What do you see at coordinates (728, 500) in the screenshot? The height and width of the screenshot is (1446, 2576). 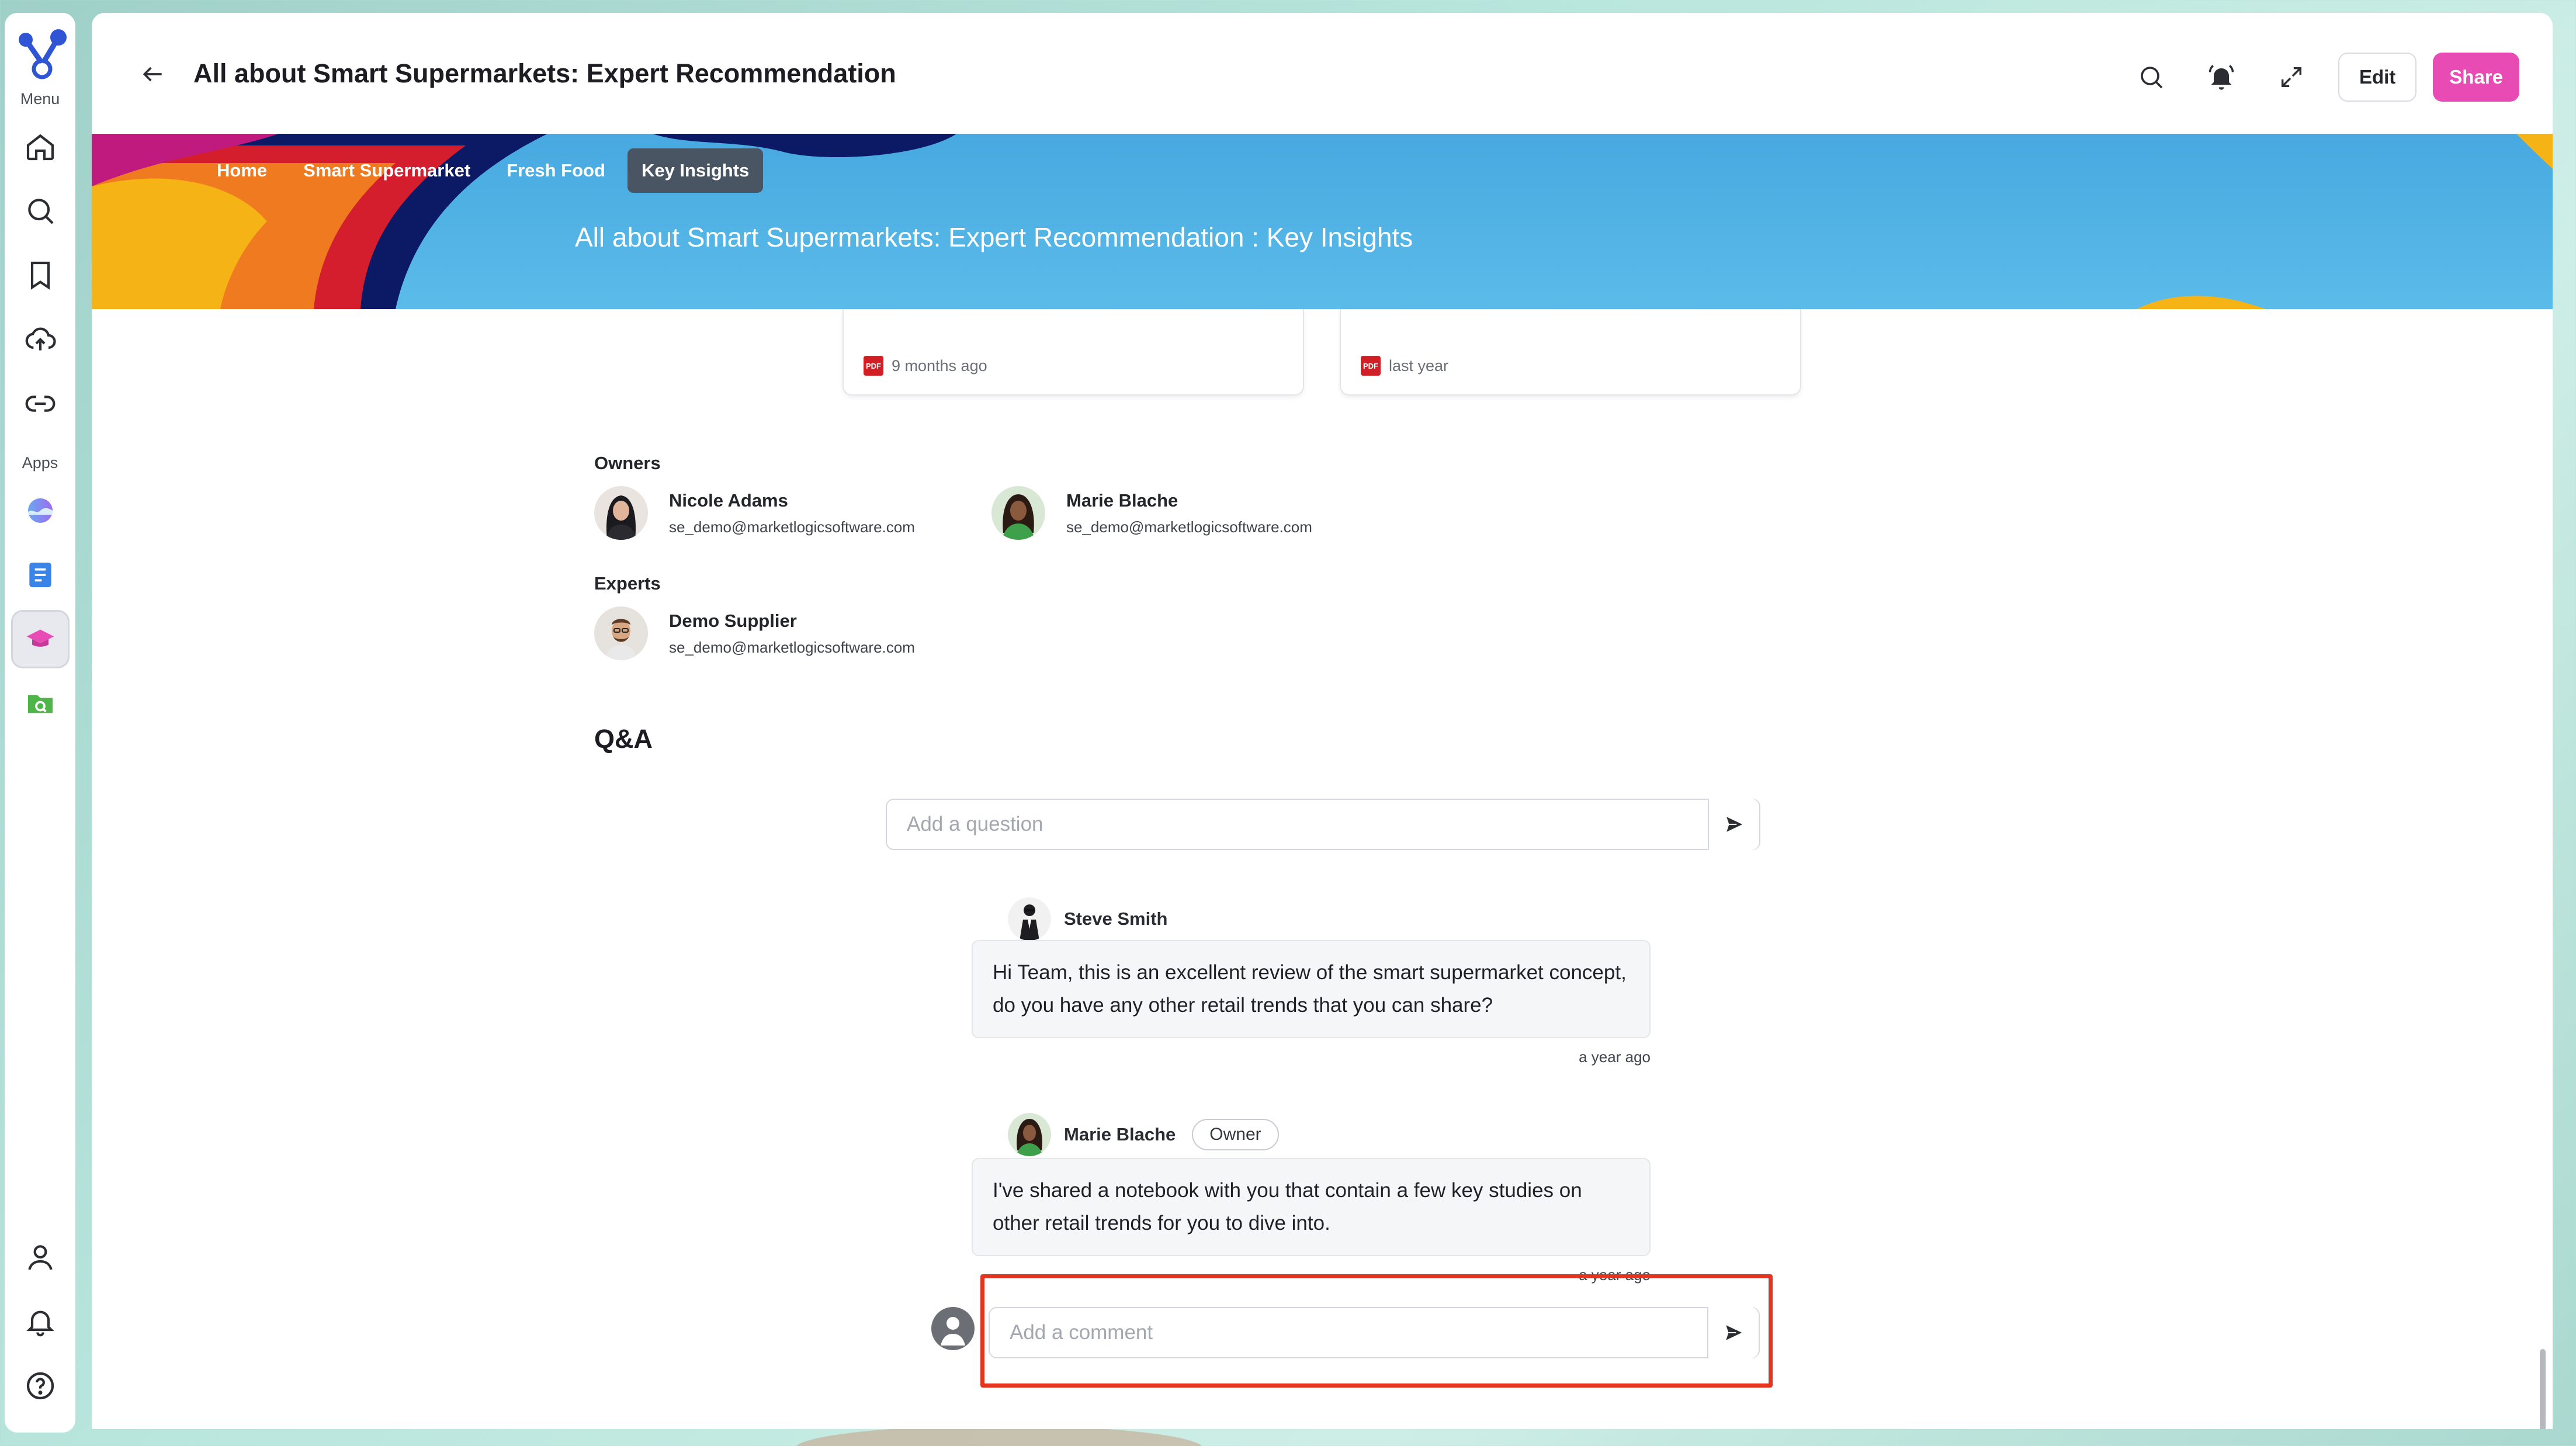 I see `owner-name: Nicole Adams` at bounding box center [728, 500].